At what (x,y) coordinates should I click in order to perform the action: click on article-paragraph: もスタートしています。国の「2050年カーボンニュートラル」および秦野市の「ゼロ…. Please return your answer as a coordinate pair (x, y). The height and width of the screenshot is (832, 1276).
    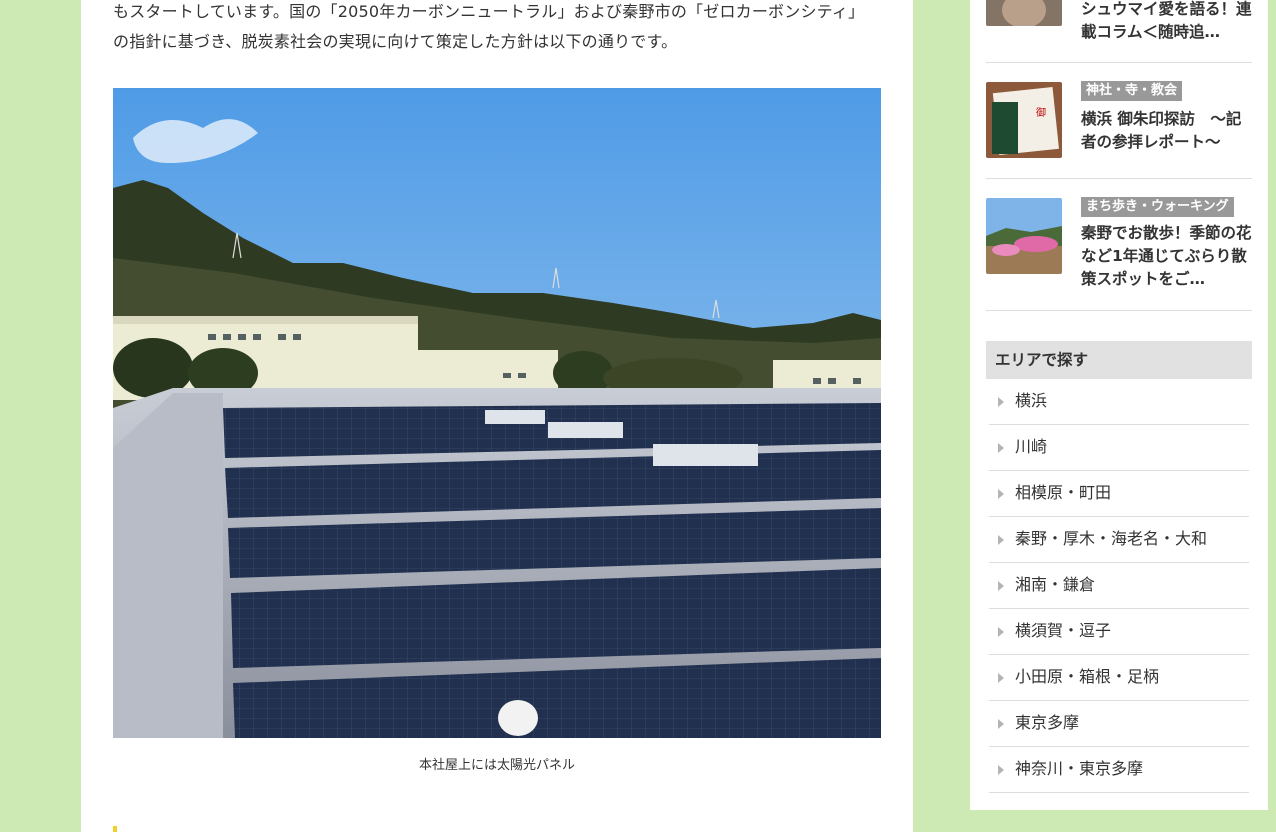
    Looking at the image, I should click on (498, 28).